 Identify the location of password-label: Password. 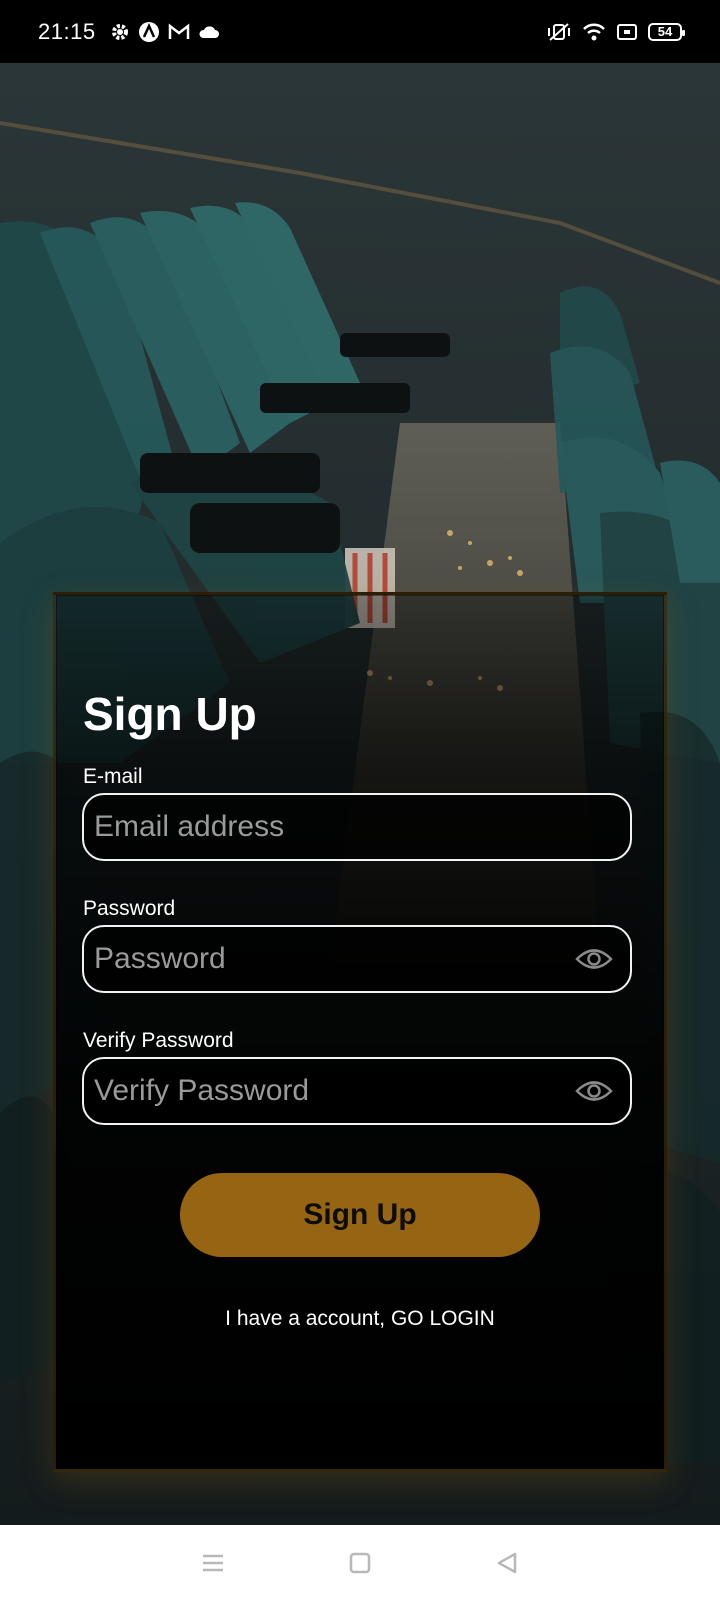
(129, 908).